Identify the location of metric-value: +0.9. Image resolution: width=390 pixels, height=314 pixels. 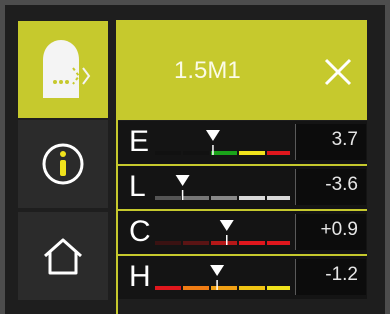
(339, 229).